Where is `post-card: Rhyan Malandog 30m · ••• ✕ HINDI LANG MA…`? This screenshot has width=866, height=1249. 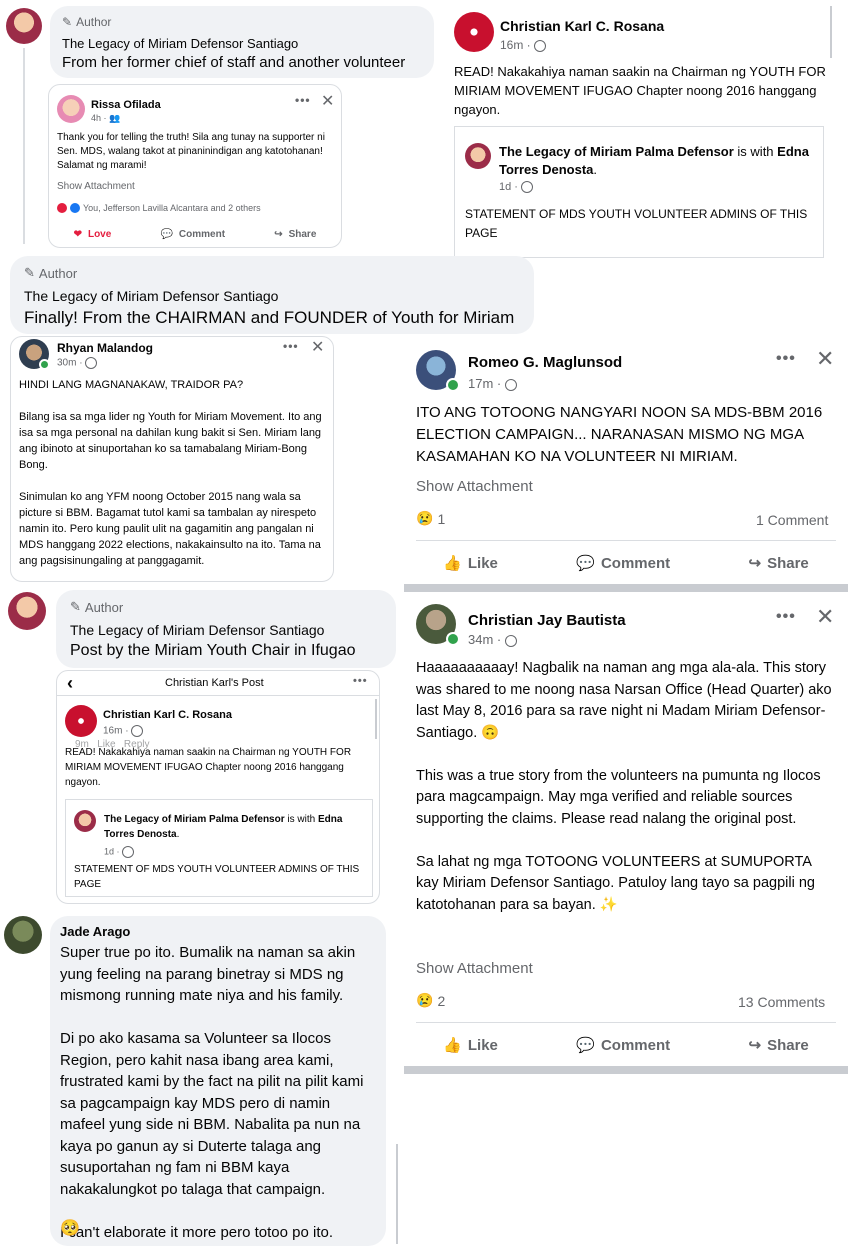 post-card: Rhyan Malandog 30m · ••• ✕ HINDI LANG MA… is located at coordinates (172, 459).